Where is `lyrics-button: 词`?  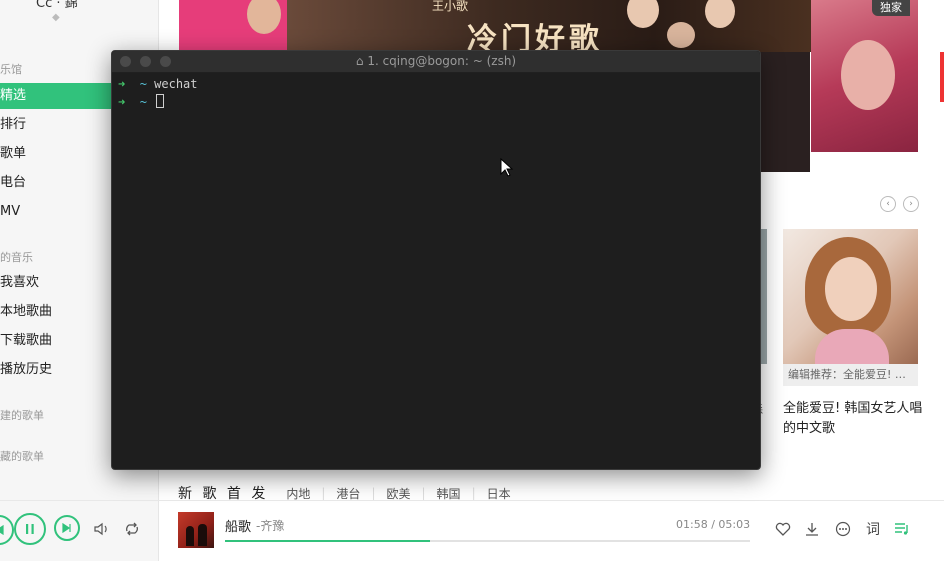
lyrics-button: 词 is located at coordinates (873, 529).